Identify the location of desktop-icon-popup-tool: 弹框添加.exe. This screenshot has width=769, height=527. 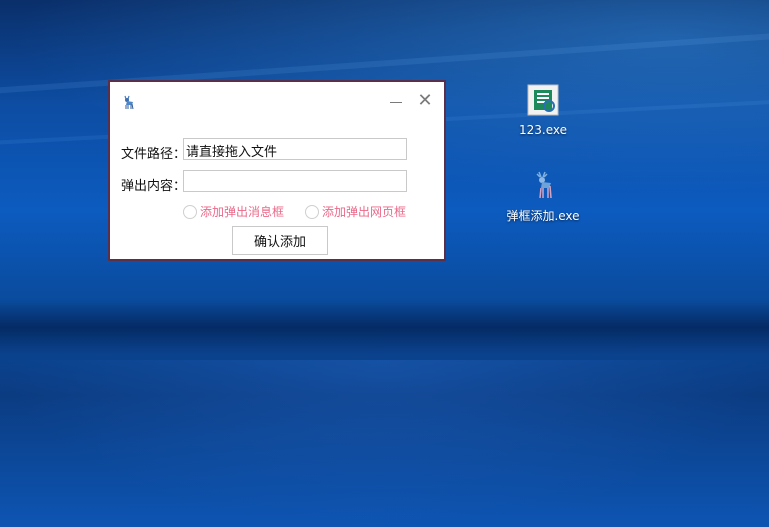
(543, 196).